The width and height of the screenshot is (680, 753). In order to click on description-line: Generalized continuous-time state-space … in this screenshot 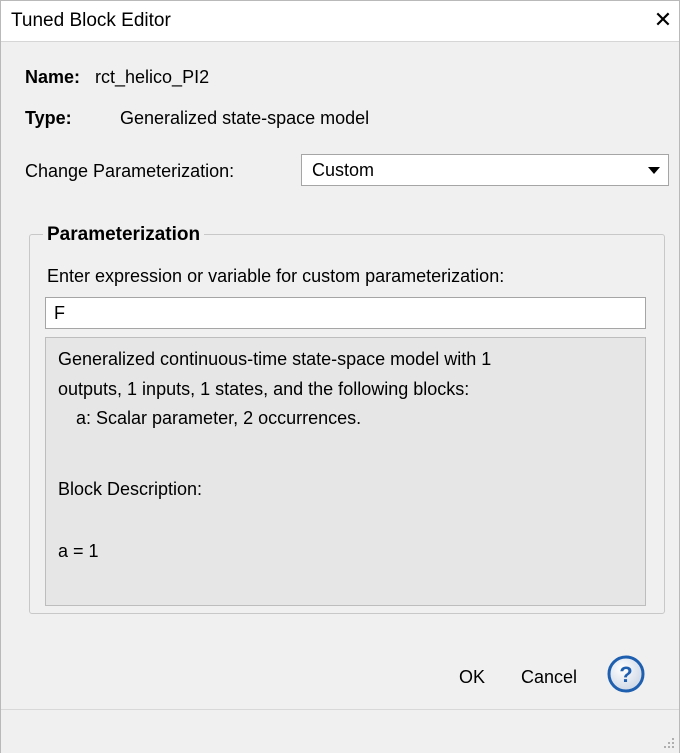, I will do `click(275, 359)`.